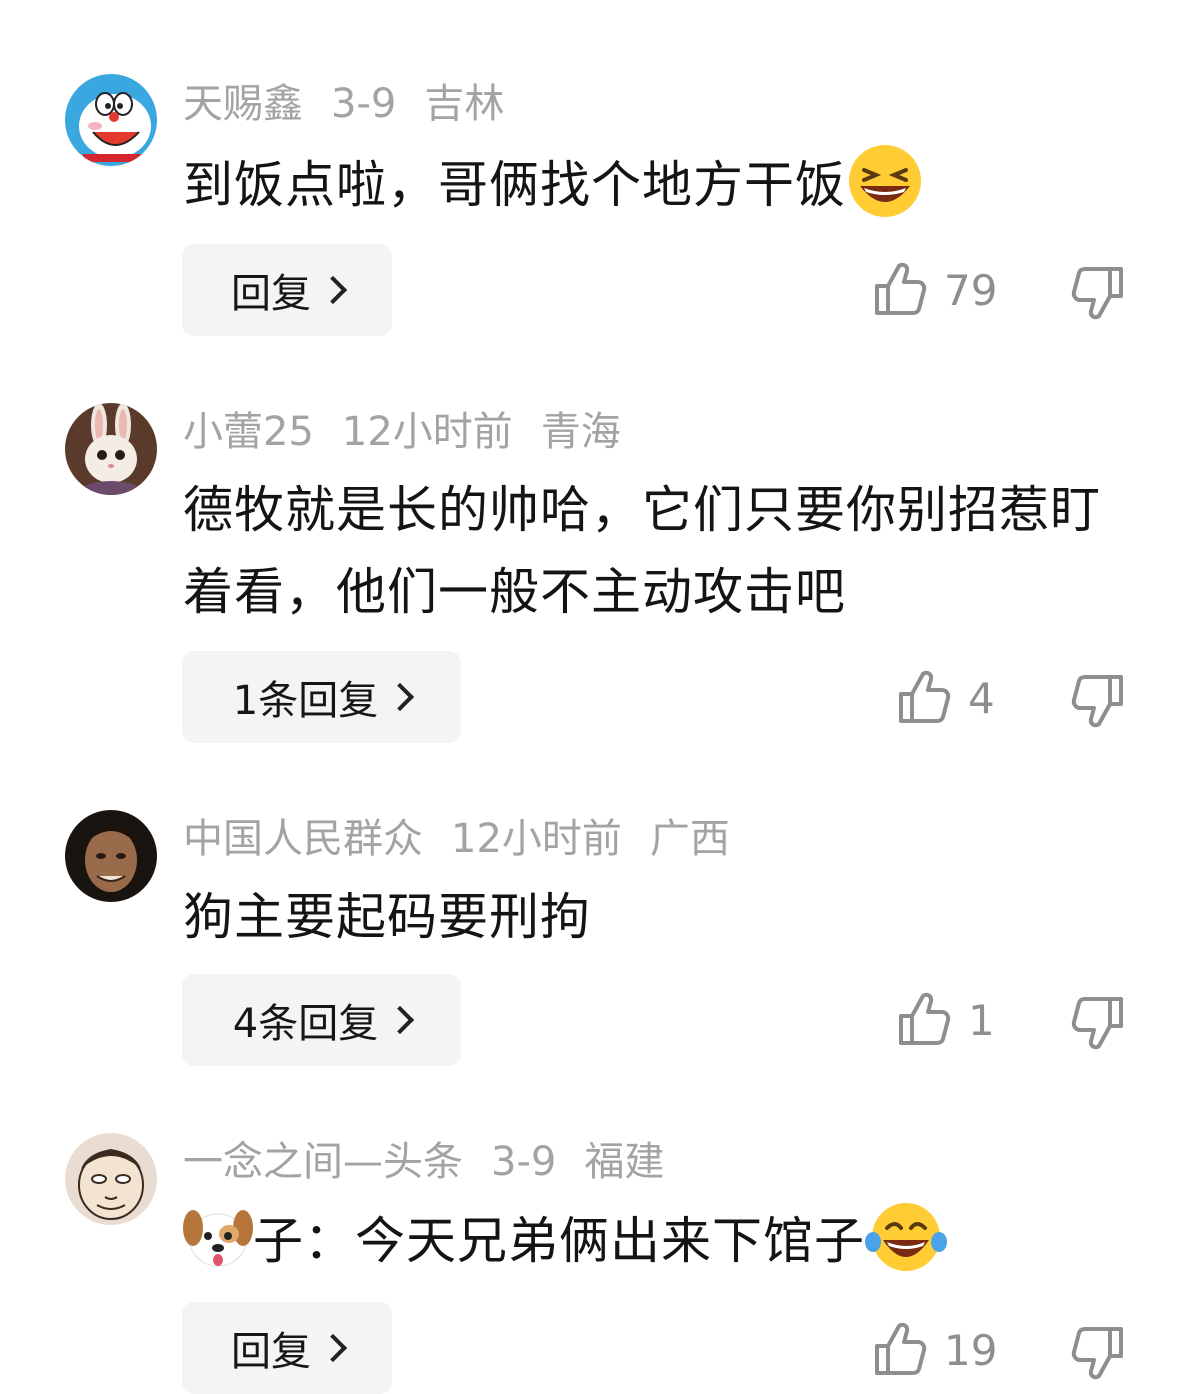  I want to click on like-count: 19, so click(971, 1350).